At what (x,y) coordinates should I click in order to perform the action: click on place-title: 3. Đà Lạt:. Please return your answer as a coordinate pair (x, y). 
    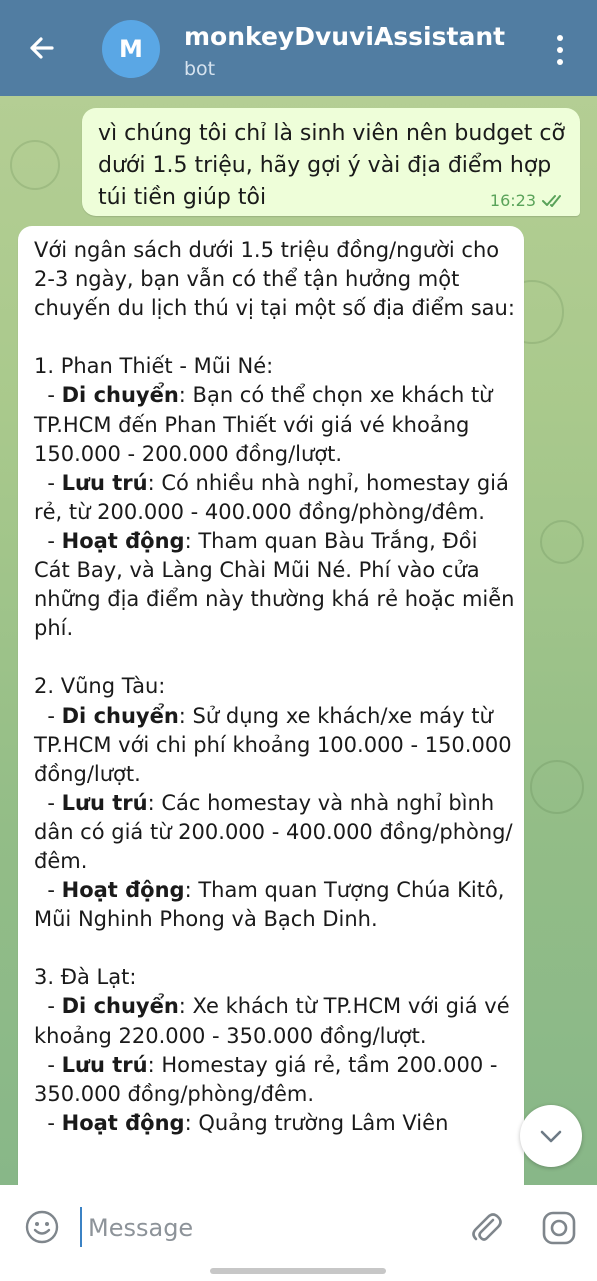
    Looking at the image, I should click on (85, 977).